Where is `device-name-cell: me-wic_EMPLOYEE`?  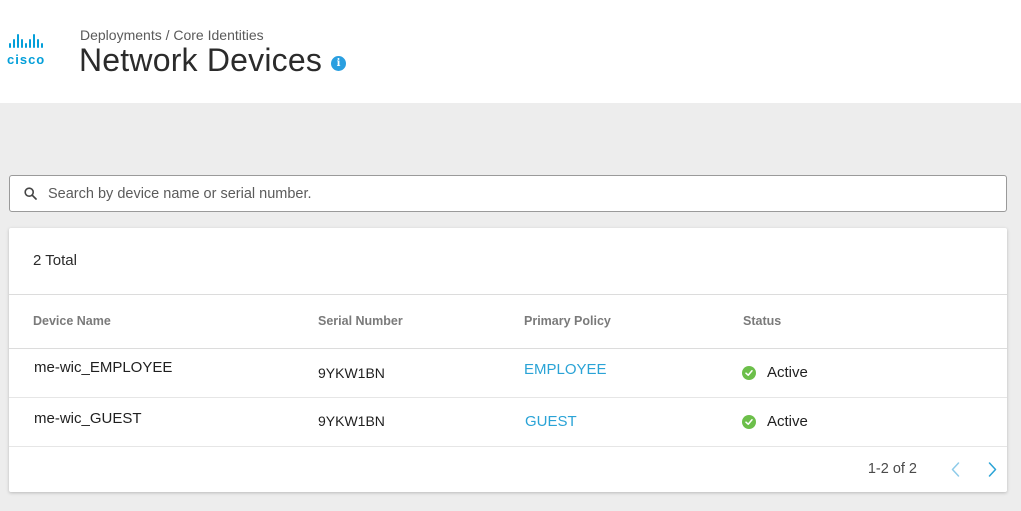
device-name-cell: me-wic_EMPLOYEE is located at coordinates (103, 367).